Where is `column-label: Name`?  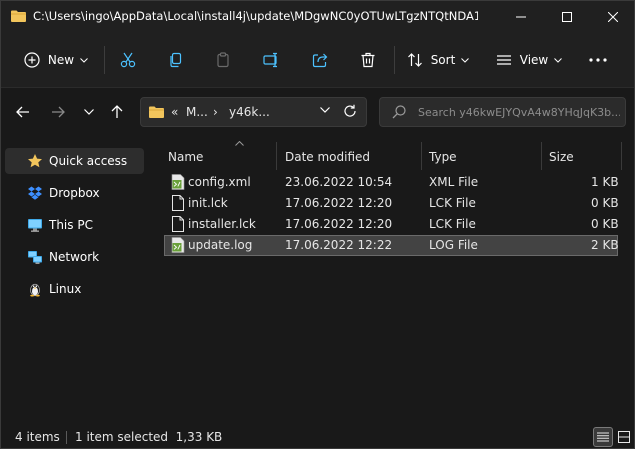 column-label: Name is located at coordinates (186, 157).